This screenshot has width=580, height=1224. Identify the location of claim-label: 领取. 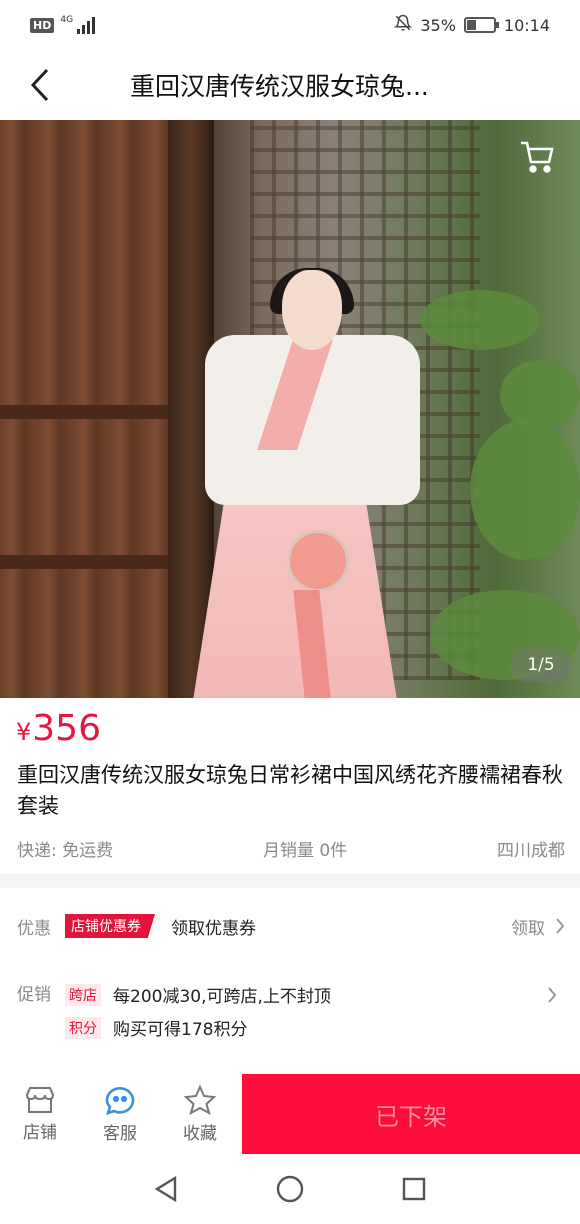
(528, 928).